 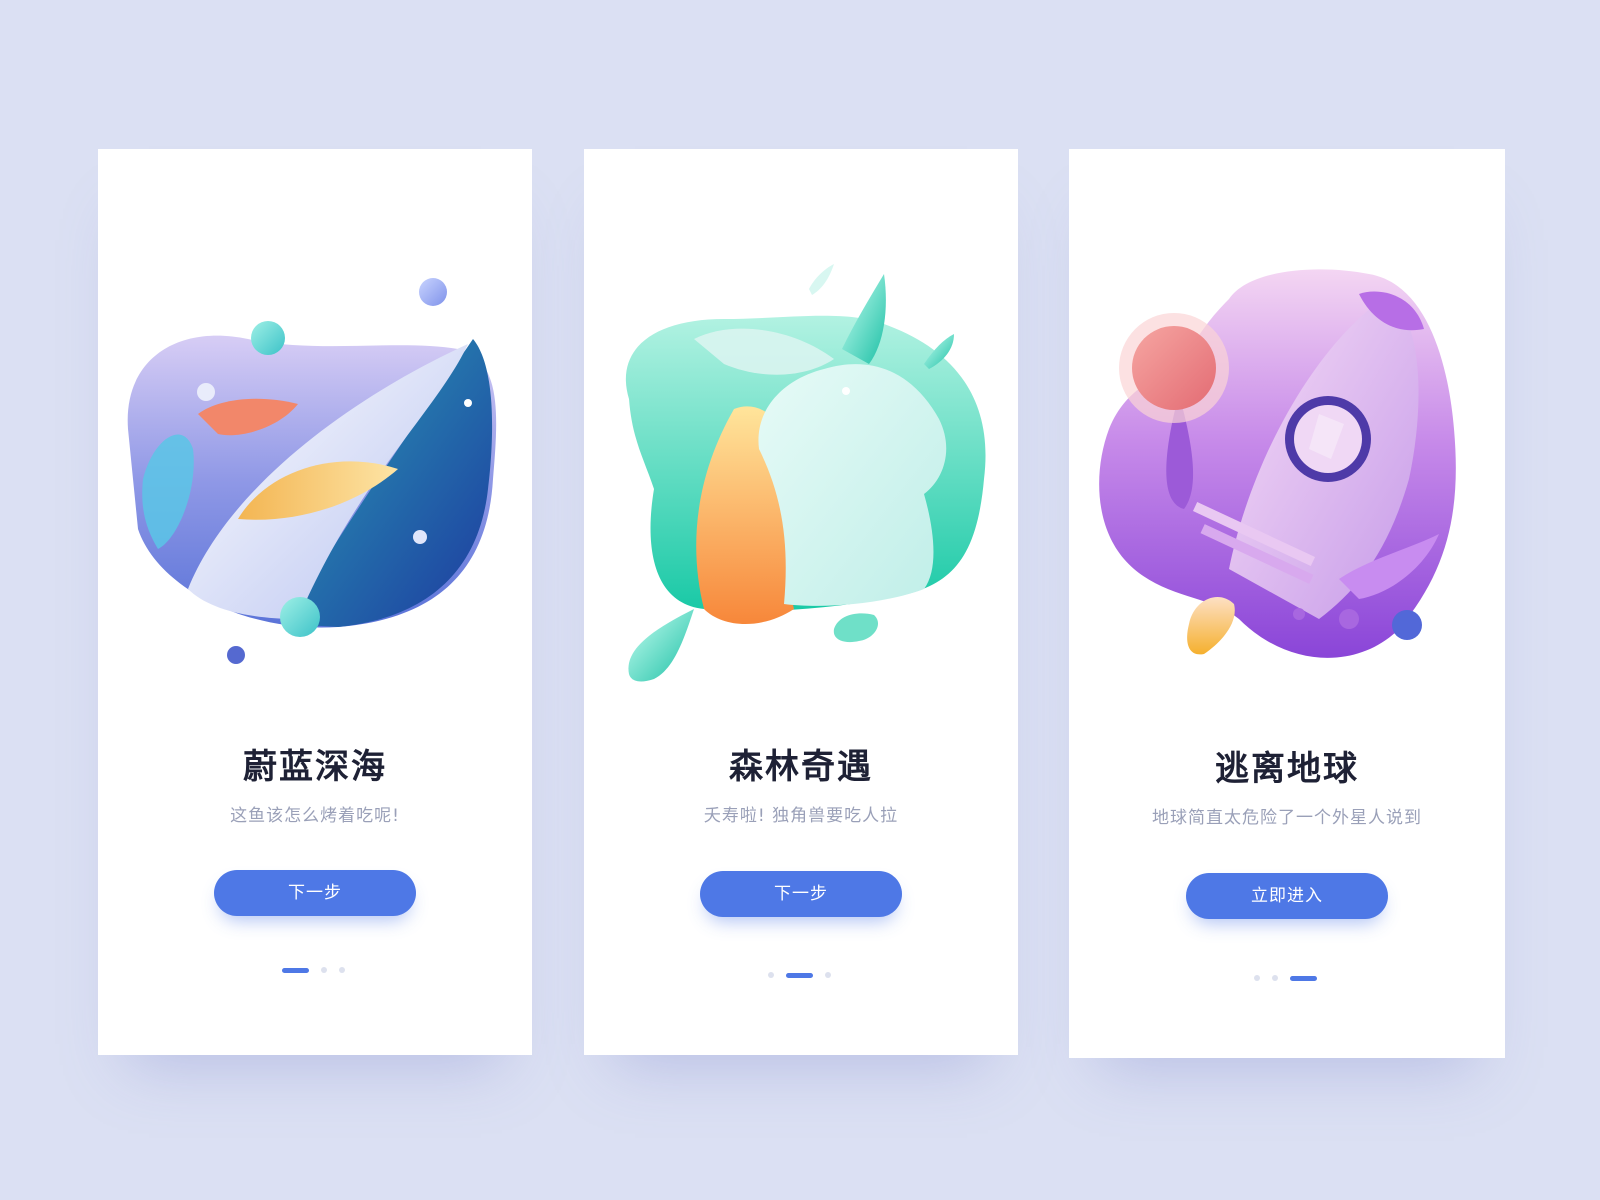 What do you see at coordinates (1277, 463) in the screenshot?
I see `rocket-illustration` at bounding box center [1277, 463].